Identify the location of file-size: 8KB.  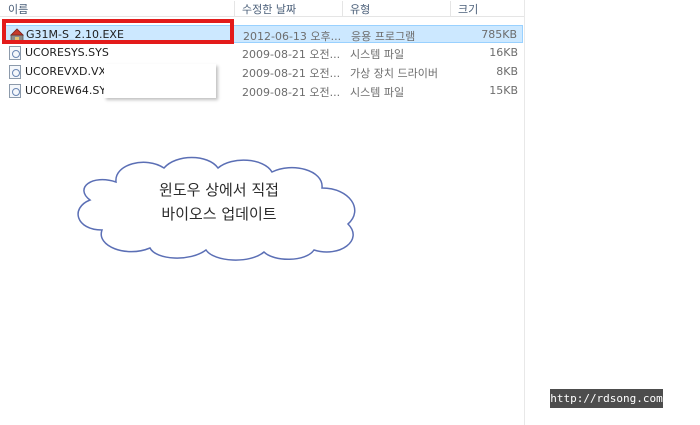
(507, 71).